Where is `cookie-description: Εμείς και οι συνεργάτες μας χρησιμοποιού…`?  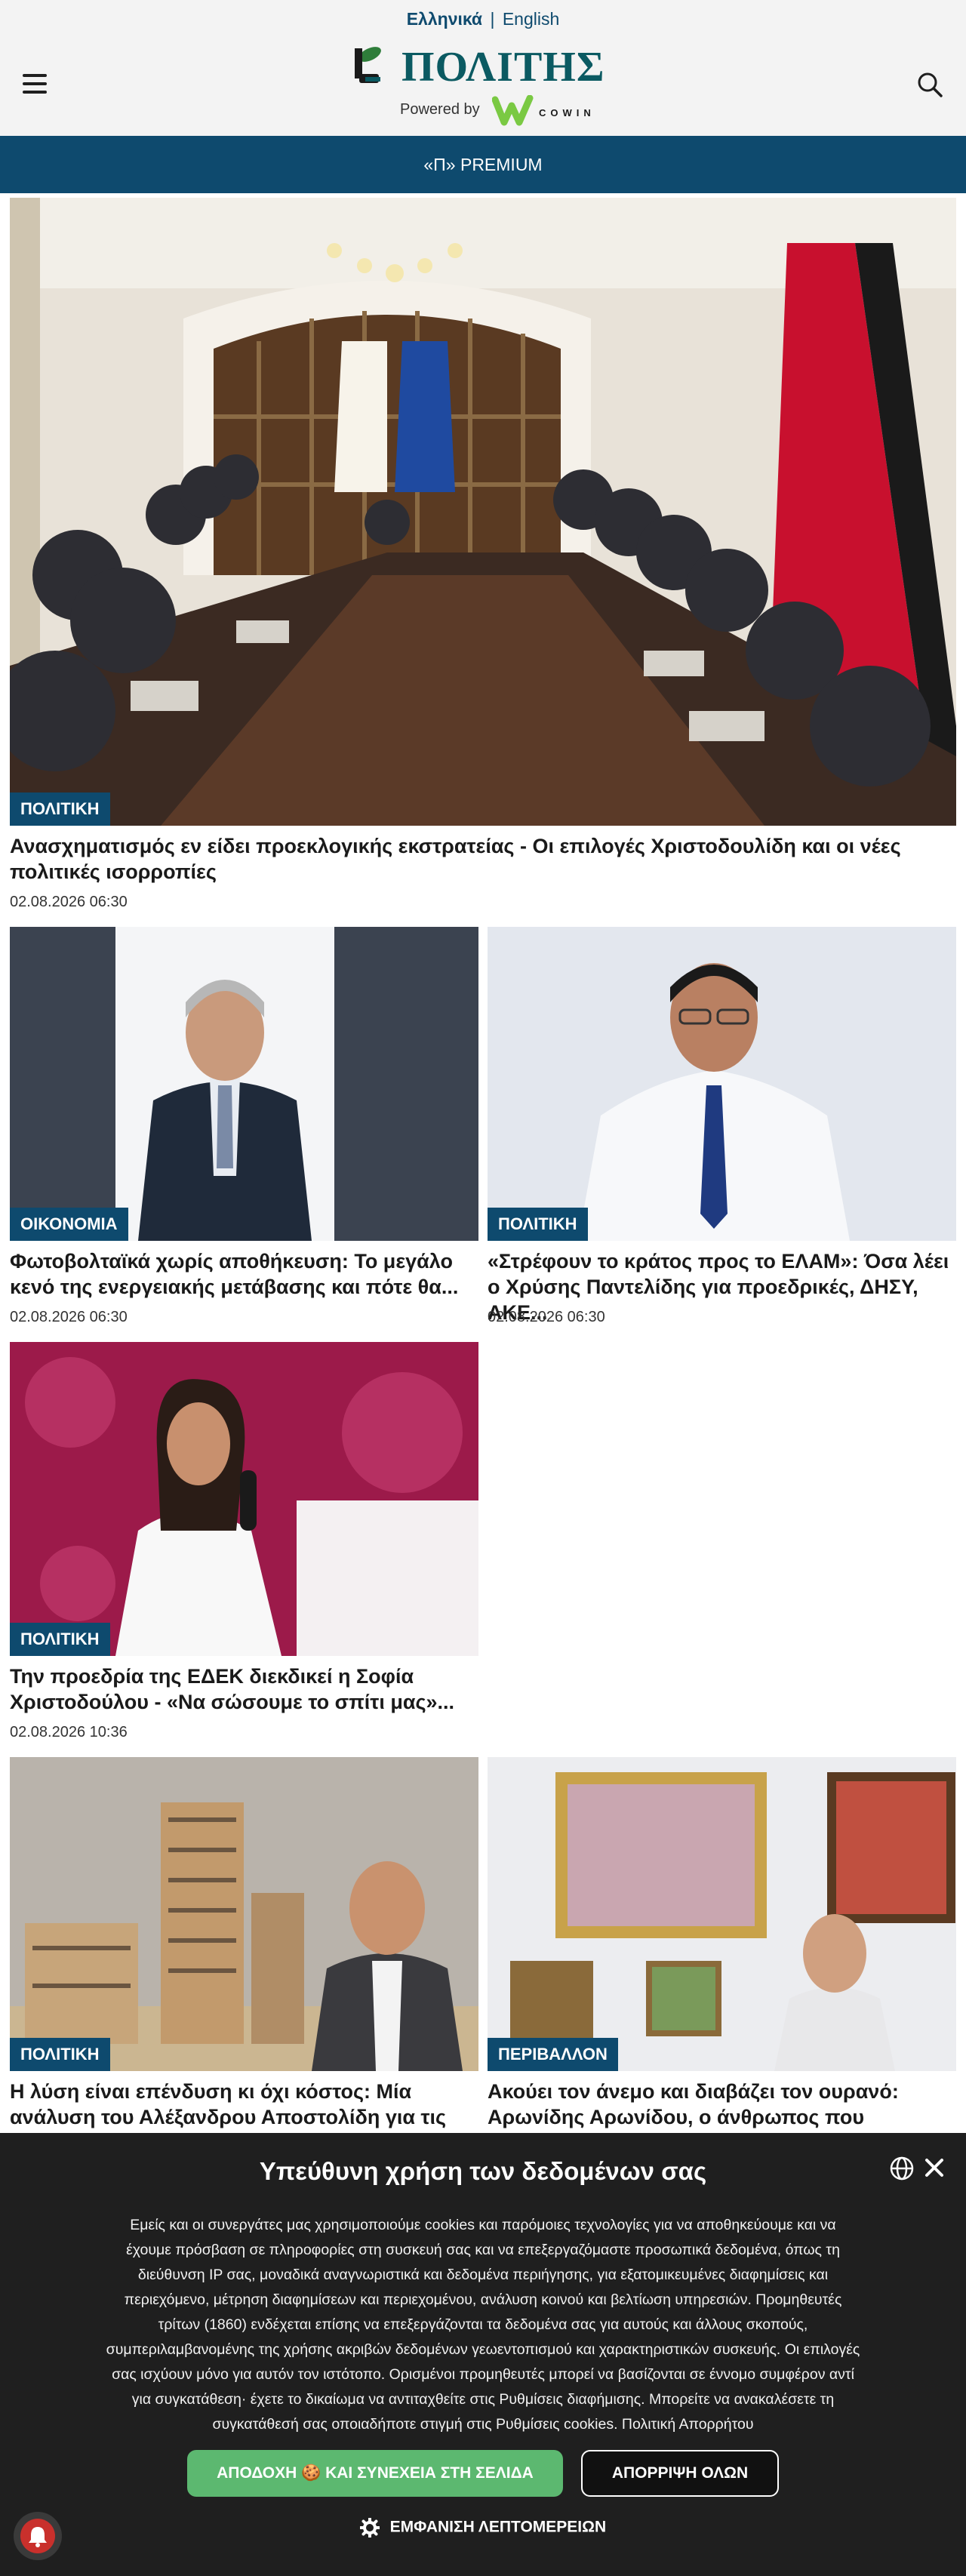
cookie-description: Εμείς και οι συνεργάτες μας χρησιμοποιού… is located at coordinates (483, 2325).